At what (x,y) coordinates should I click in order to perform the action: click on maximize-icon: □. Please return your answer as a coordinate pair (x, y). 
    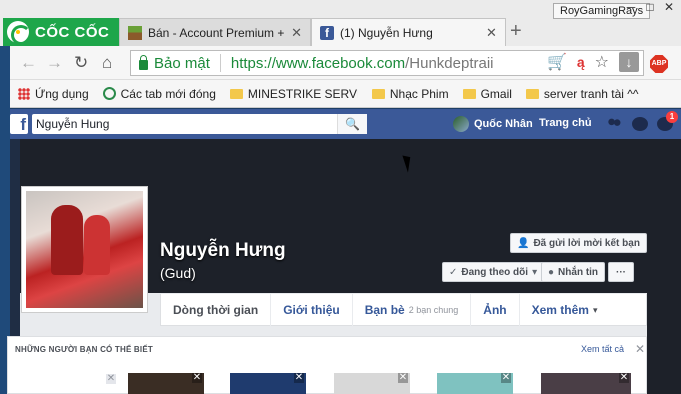
    Looking at the image, I should click on (650, 7).